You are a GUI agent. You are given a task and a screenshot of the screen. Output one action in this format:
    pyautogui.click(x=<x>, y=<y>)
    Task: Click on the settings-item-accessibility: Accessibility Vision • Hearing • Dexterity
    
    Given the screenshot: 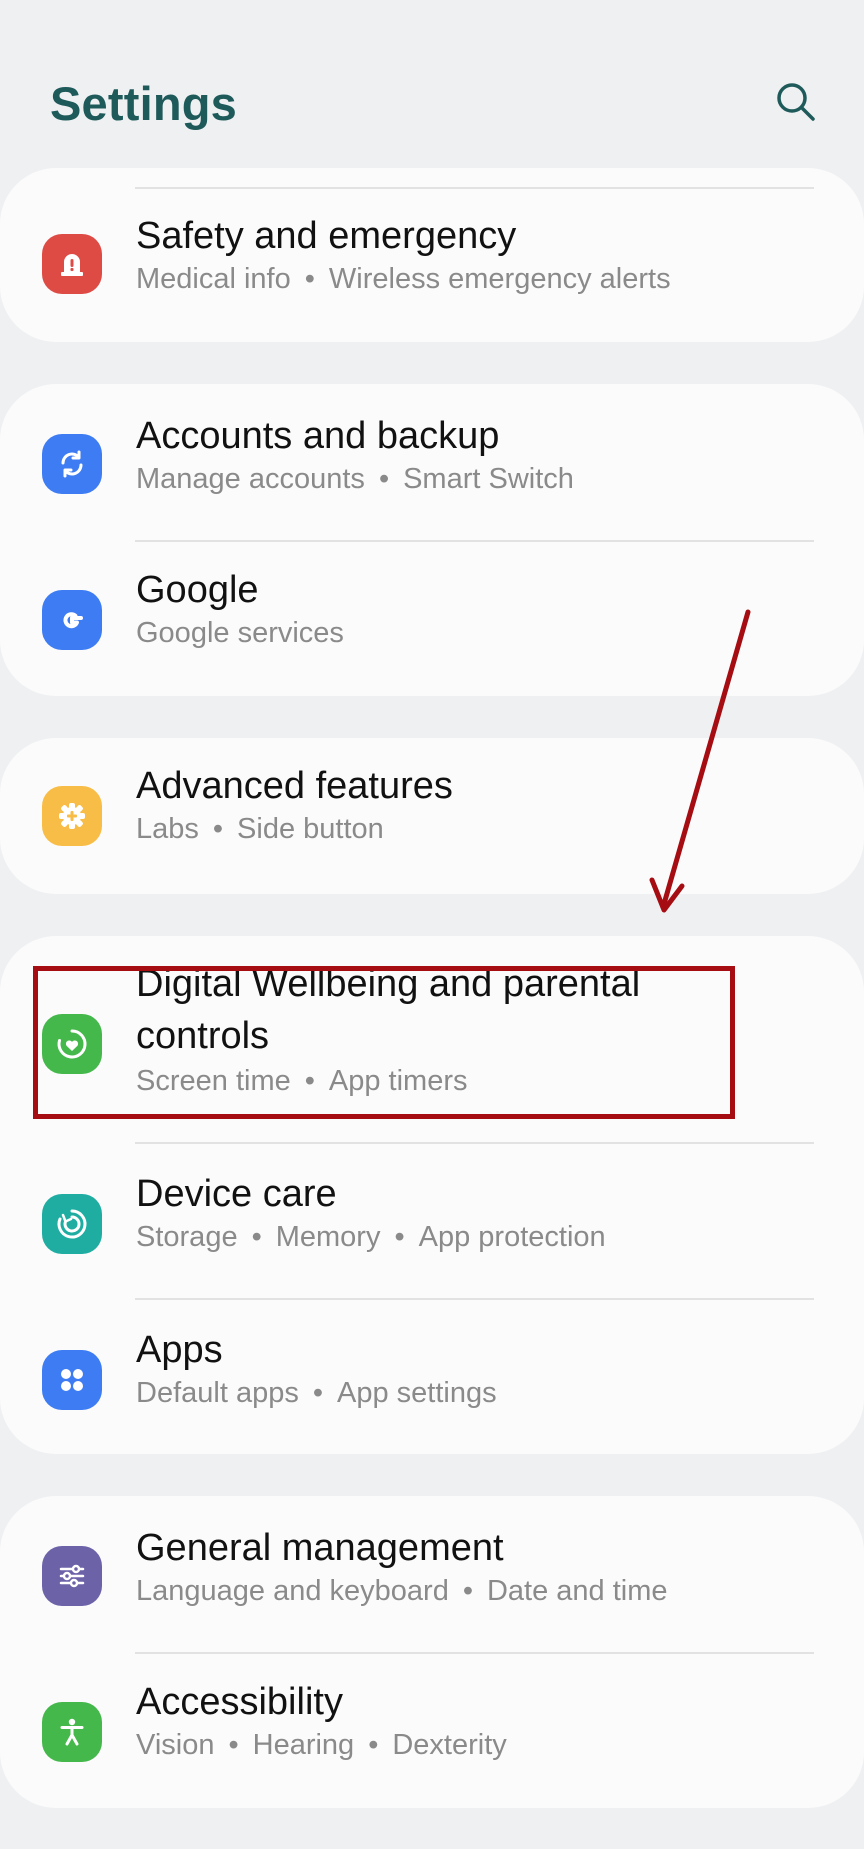 What is the action you would take?
    pyautogui.click(x=432, y=1730)
    